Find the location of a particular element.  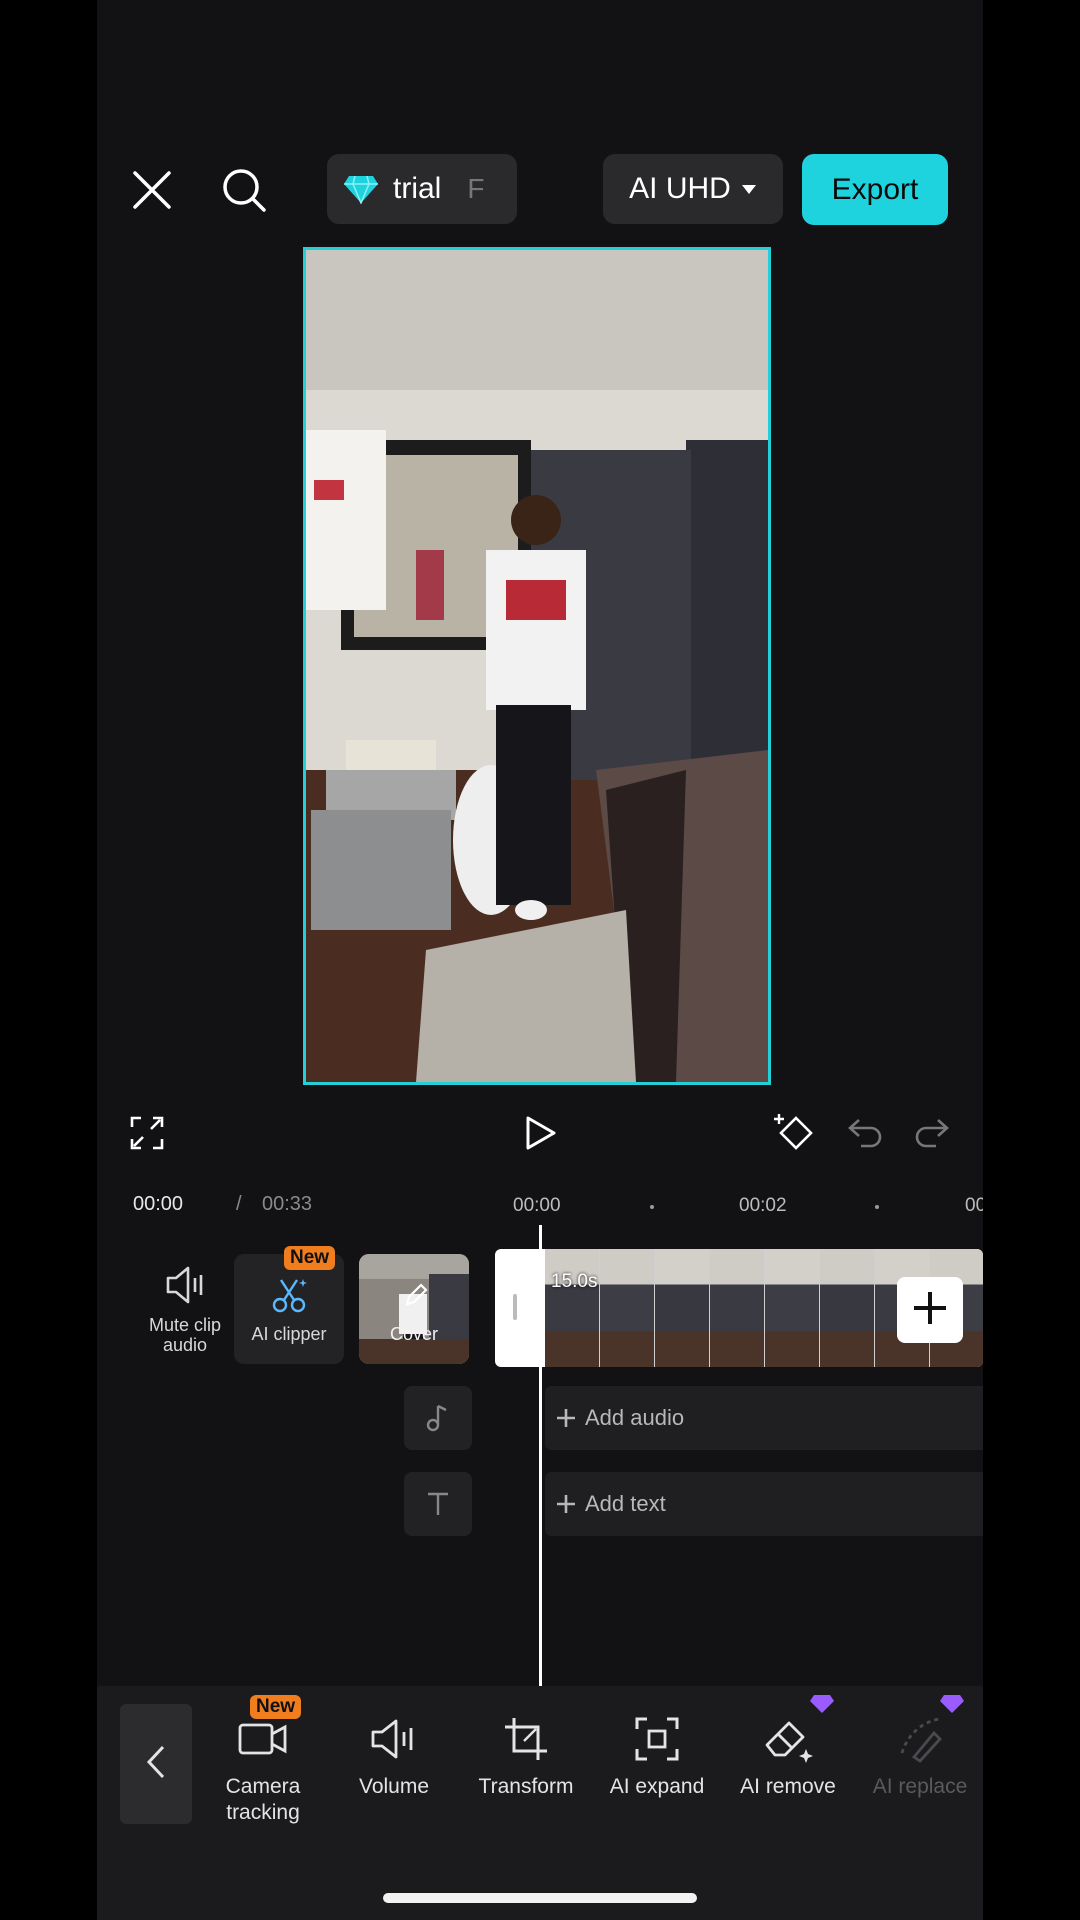

add-clip-button is located at coordinates (930, 1310).